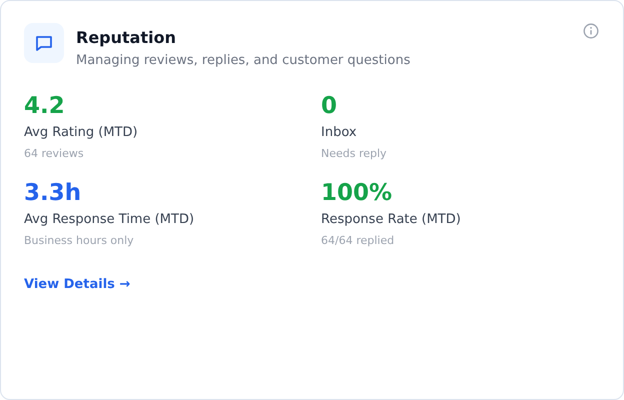 This screenshot has height=400, width=624. I want to click on card-title: Reputation, so click(126, 37).